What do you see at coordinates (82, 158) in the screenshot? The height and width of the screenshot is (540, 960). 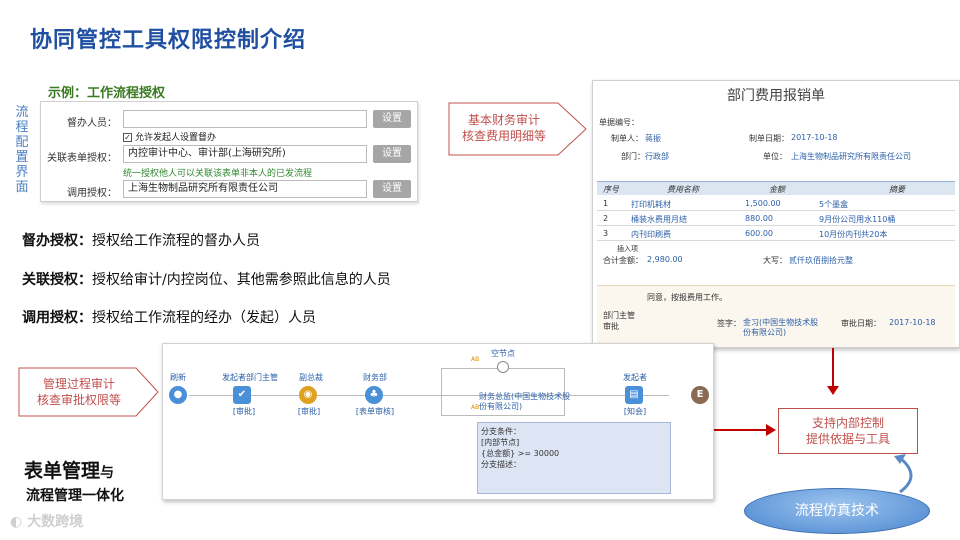 I see `related-form-label: 关联表单授权：` at bounding box center [82, 158].